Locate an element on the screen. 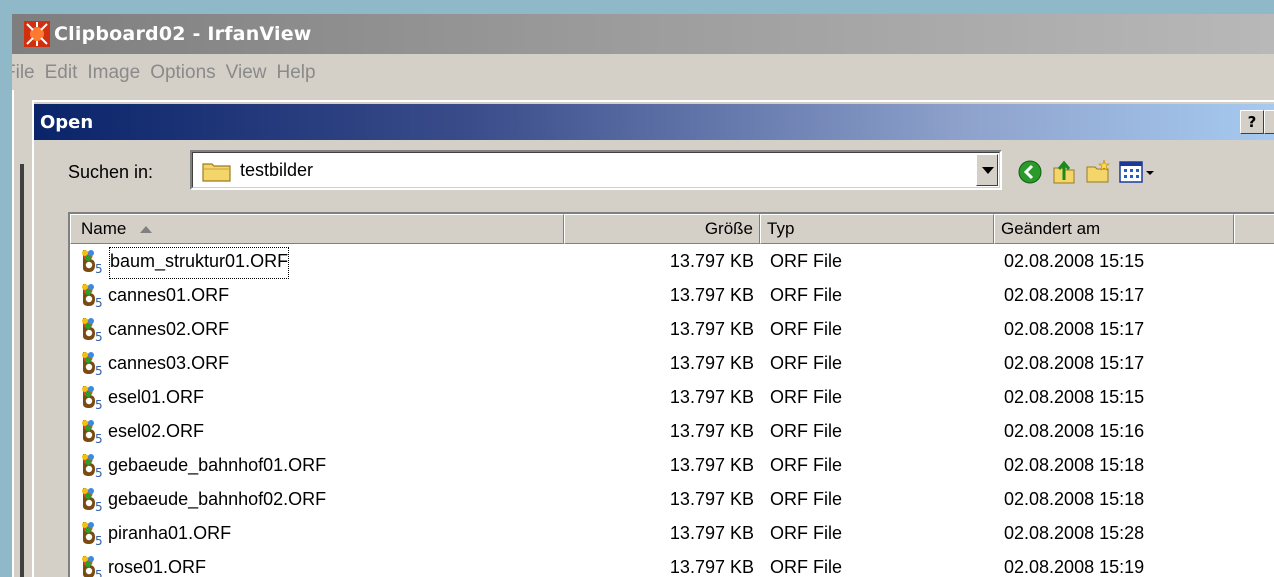  header-filler is located at coordinates (1254, 229).